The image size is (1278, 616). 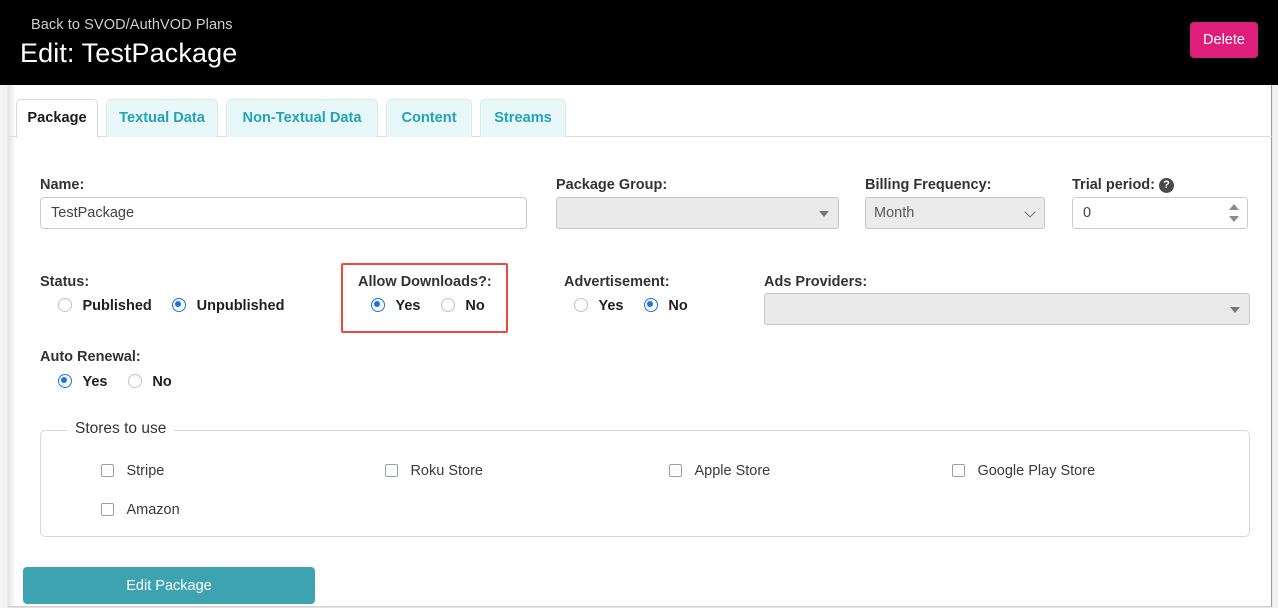 I want to click on status-option-label: Published, so click(x=117, y=306).